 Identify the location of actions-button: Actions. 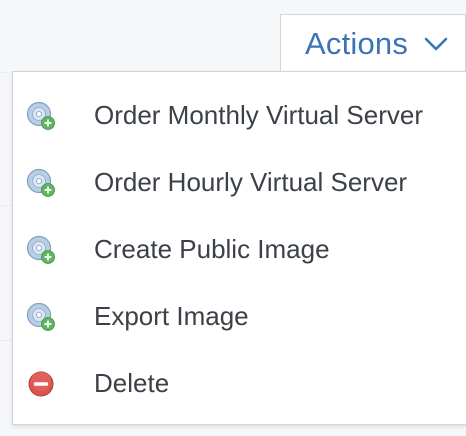
(373, 43).